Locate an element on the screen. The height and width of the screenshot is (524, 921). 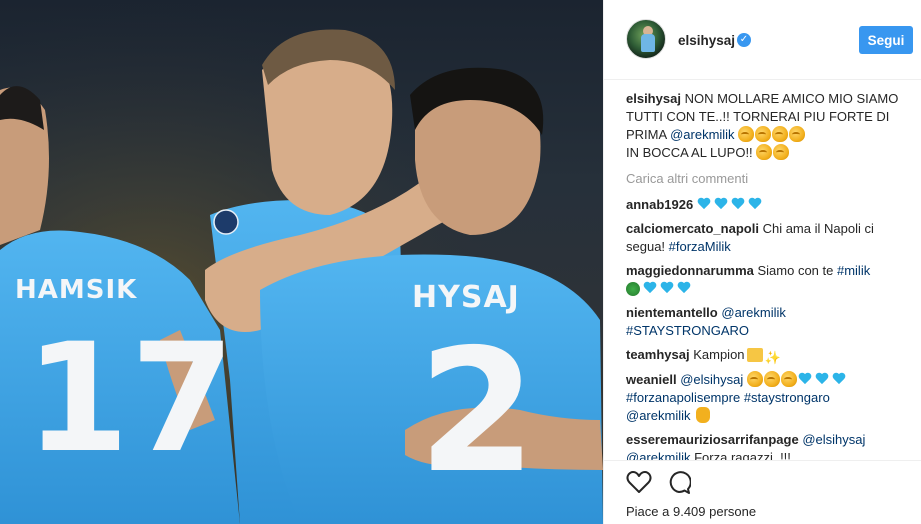
likes-count: Piace a 9.409 persone is located at coordinates (691, 511).